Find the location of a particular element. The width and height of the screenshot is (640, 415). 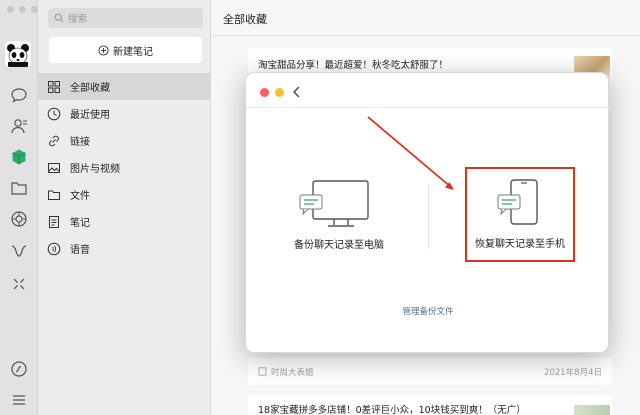

link-icon is located at coordinates (54, 141).